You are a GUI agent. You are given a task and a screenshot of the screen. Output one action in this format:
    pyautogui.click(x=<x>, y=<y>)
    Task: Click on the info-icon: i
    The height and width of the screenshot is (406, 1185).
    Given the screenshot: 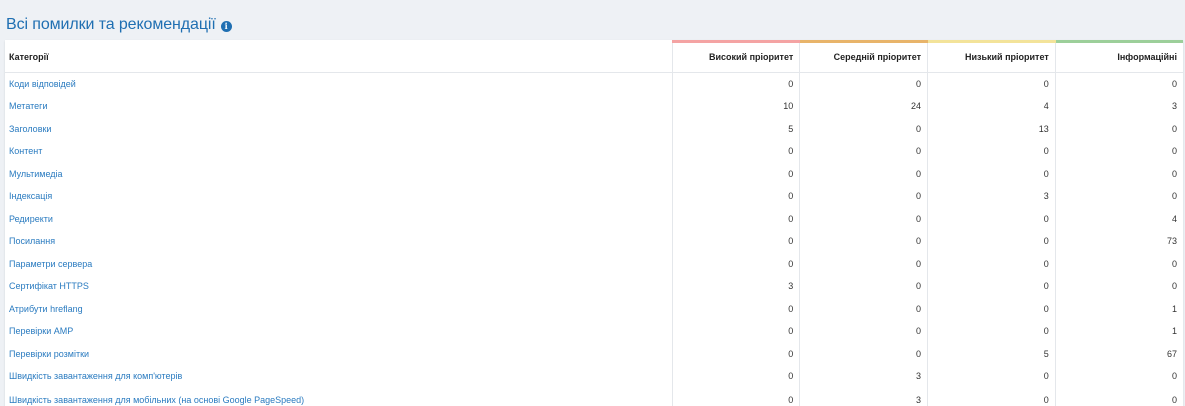 What is the action you would take?
    pyautogui.click(x=226, y=26)
    